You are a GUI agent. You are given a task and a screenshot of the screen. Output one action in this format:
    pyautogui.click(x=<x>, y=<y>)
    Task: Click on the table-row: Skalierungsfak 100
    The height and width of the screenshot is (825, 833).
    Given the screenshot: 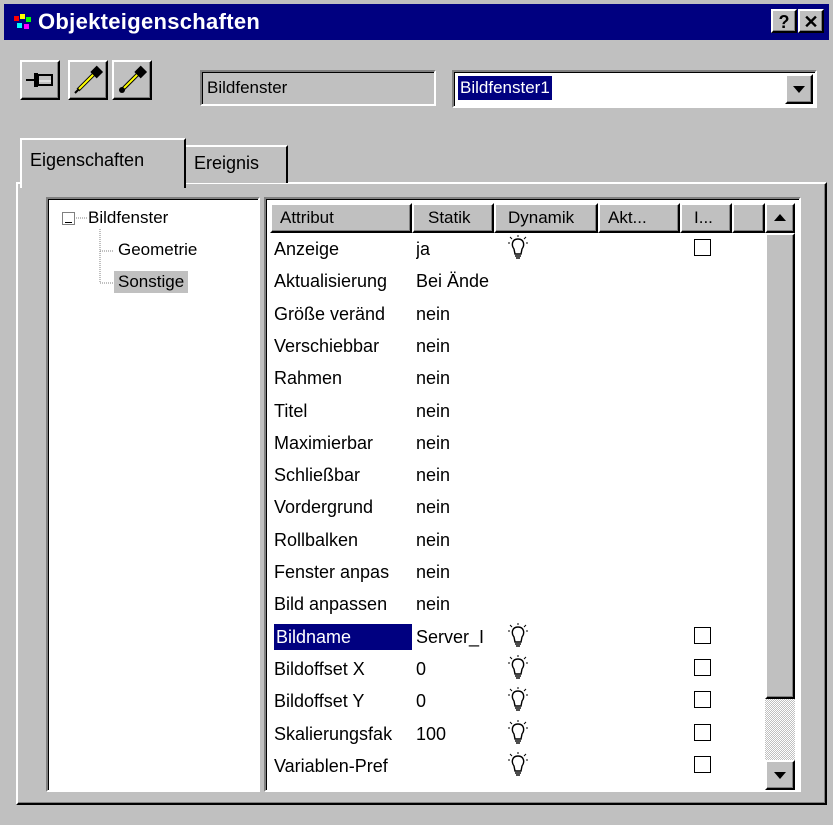 What is the action you would take?
    pyautogui.click(x=515, y=734)
    